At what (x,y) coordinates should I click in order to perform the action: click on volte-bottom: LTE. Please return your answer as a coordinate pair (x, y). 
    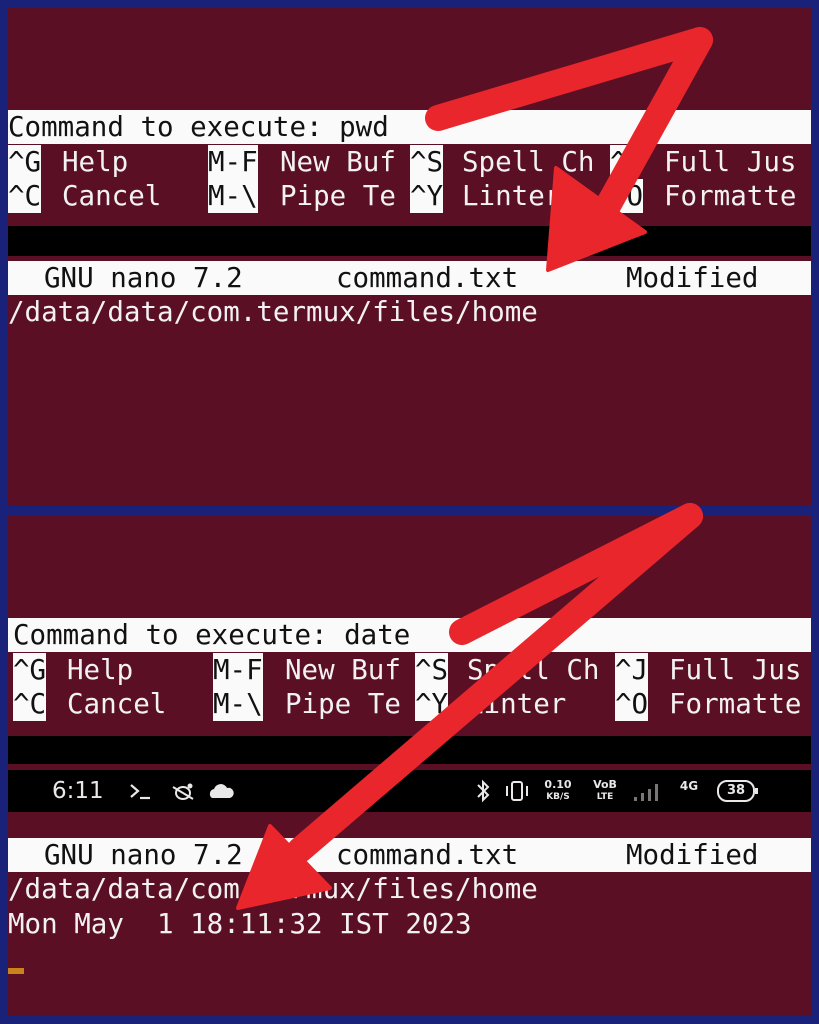
    Looking at the image, I should click on (605, 797).